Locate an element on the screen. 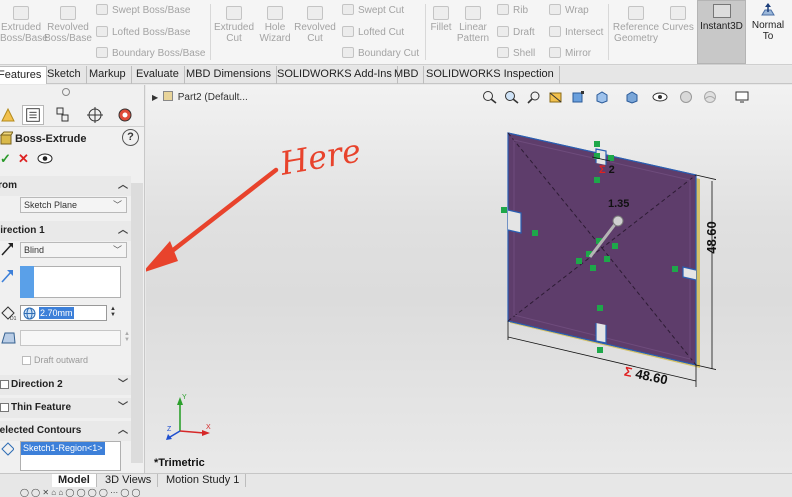 This screenshot has height=497, width=792. linear-pattern-button: Linear Pattern is located at coordinates (473, 25).